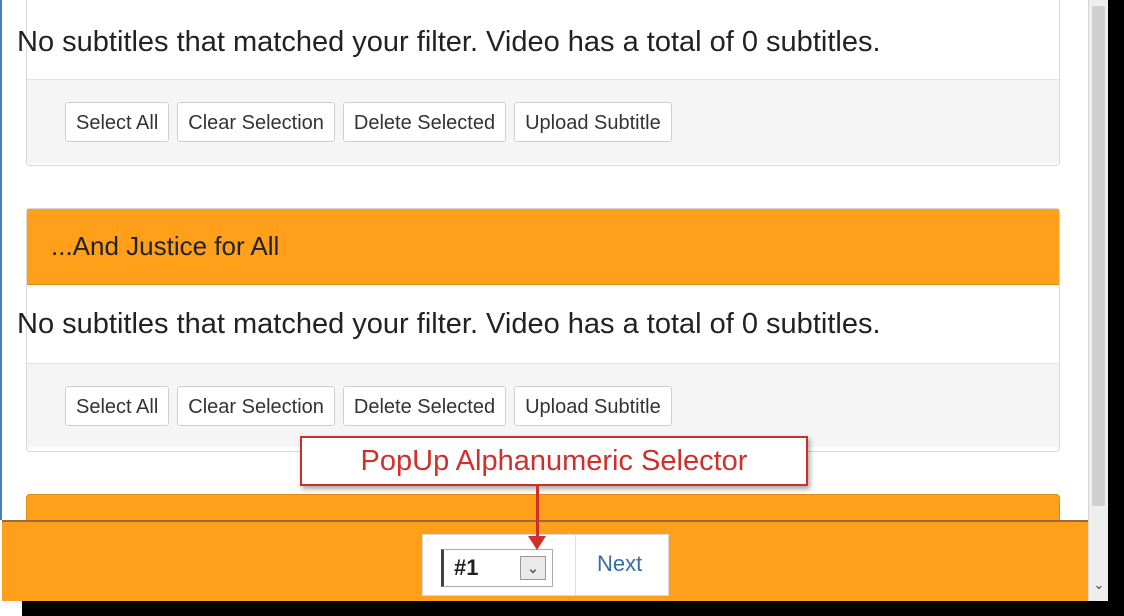 The width and height of the screenshot is (1124, 616). Describe the element at coordinates (575, 565) in the screenshot. I see `pager-divider` at that location.